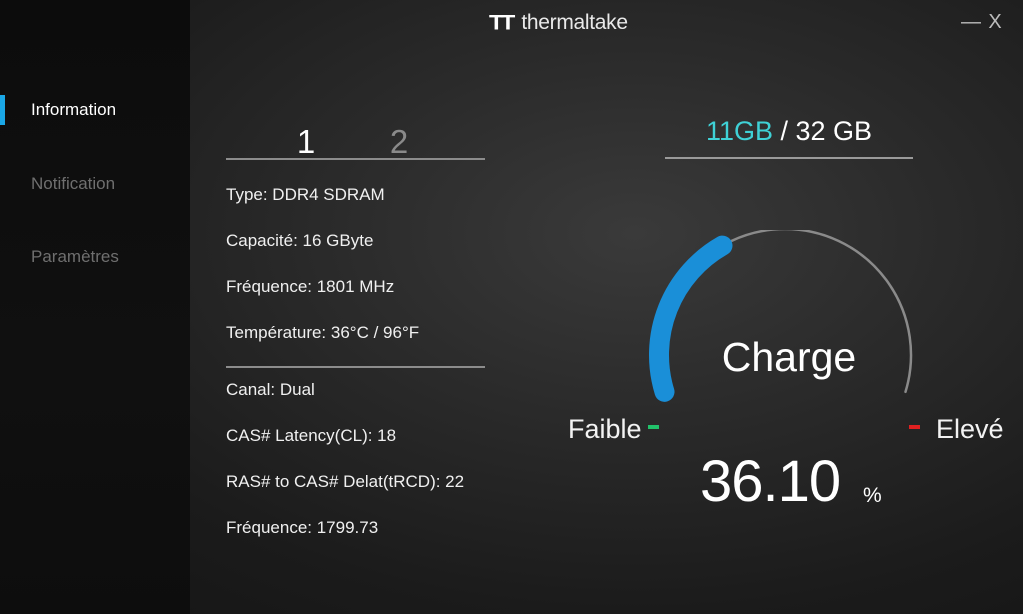  I want to click on app-logo: TT thermaltake, so click(558, 23).